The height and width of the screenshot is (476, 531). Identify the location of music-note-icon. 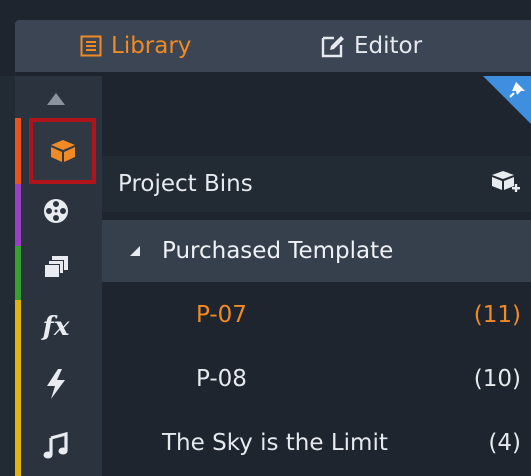
(55, 445).